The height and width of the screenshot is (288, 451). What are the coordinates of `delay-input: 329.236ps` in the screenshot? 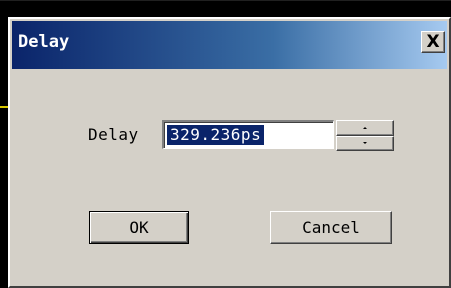 It's located at (248, 134).